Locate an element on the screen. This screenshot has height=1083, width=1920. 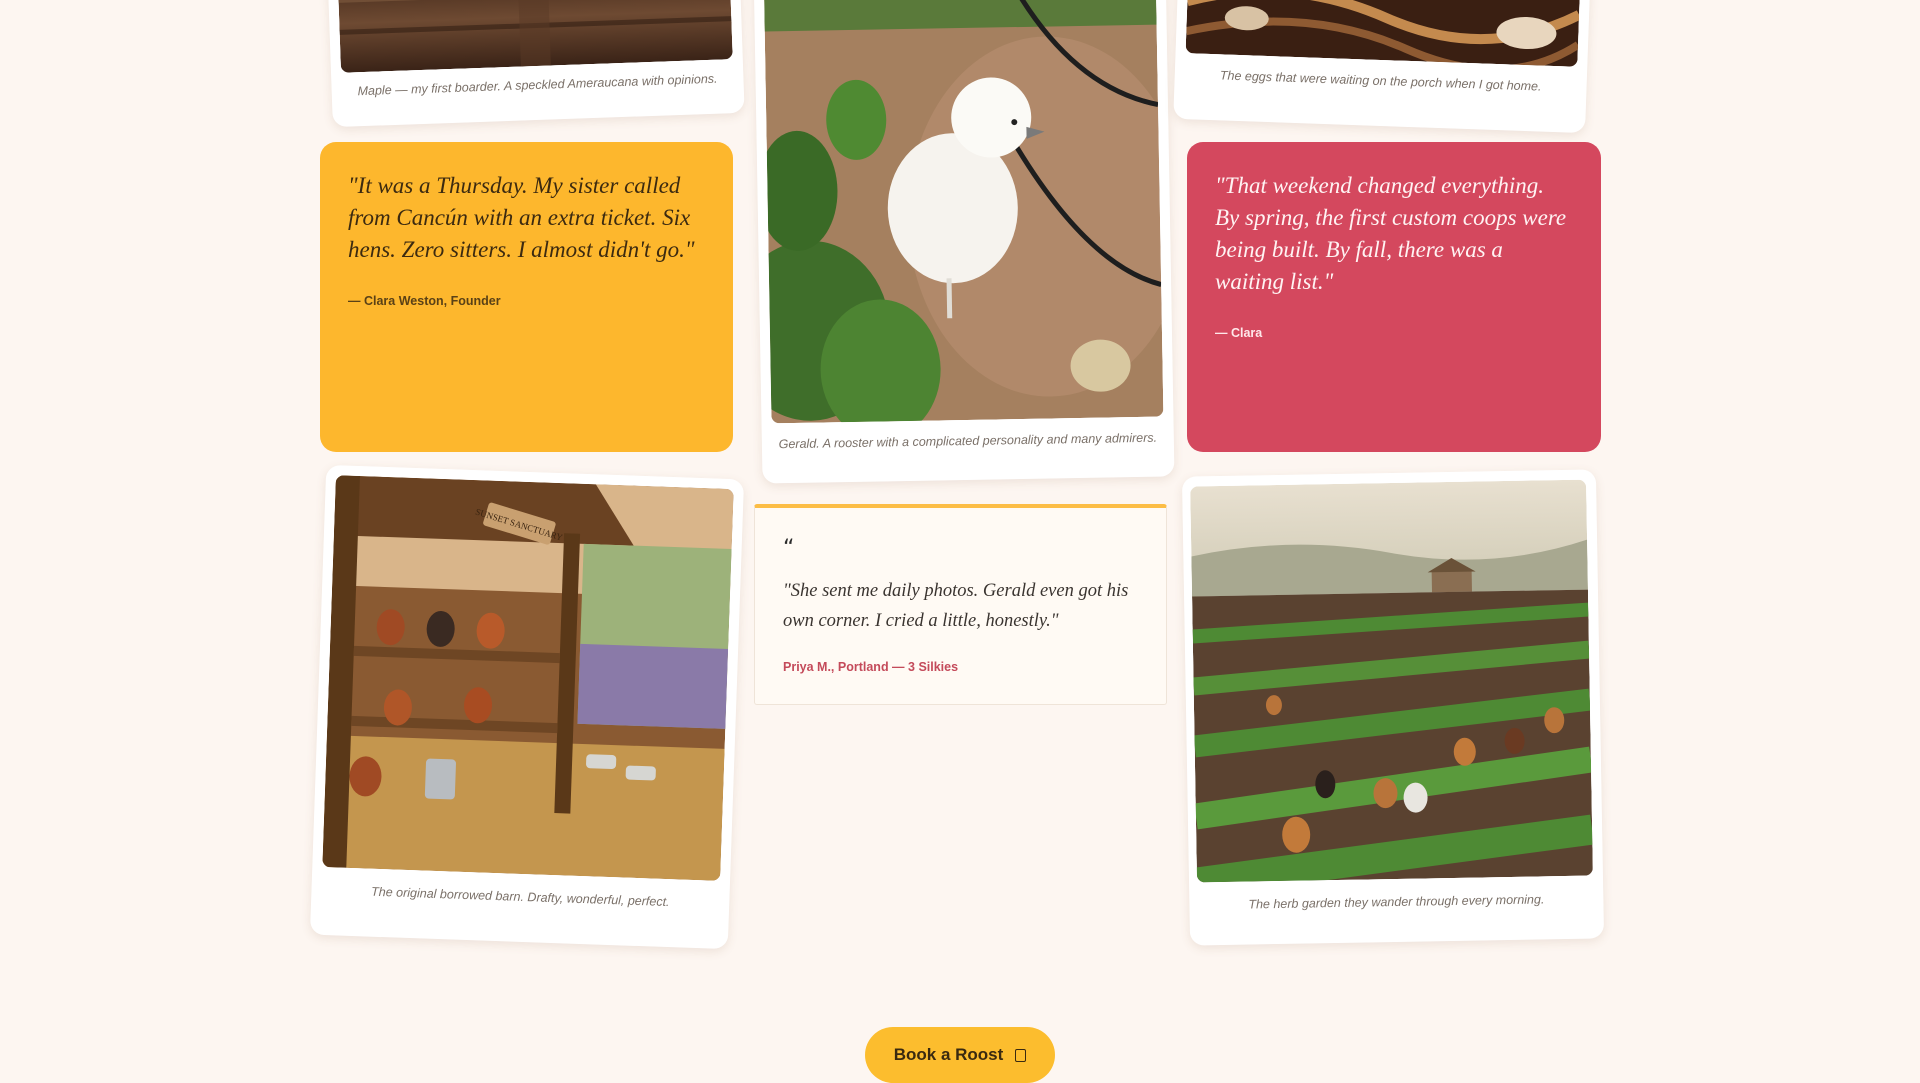
book-a-roost-label: Book a Roost is located at coordinates (948, 1054).